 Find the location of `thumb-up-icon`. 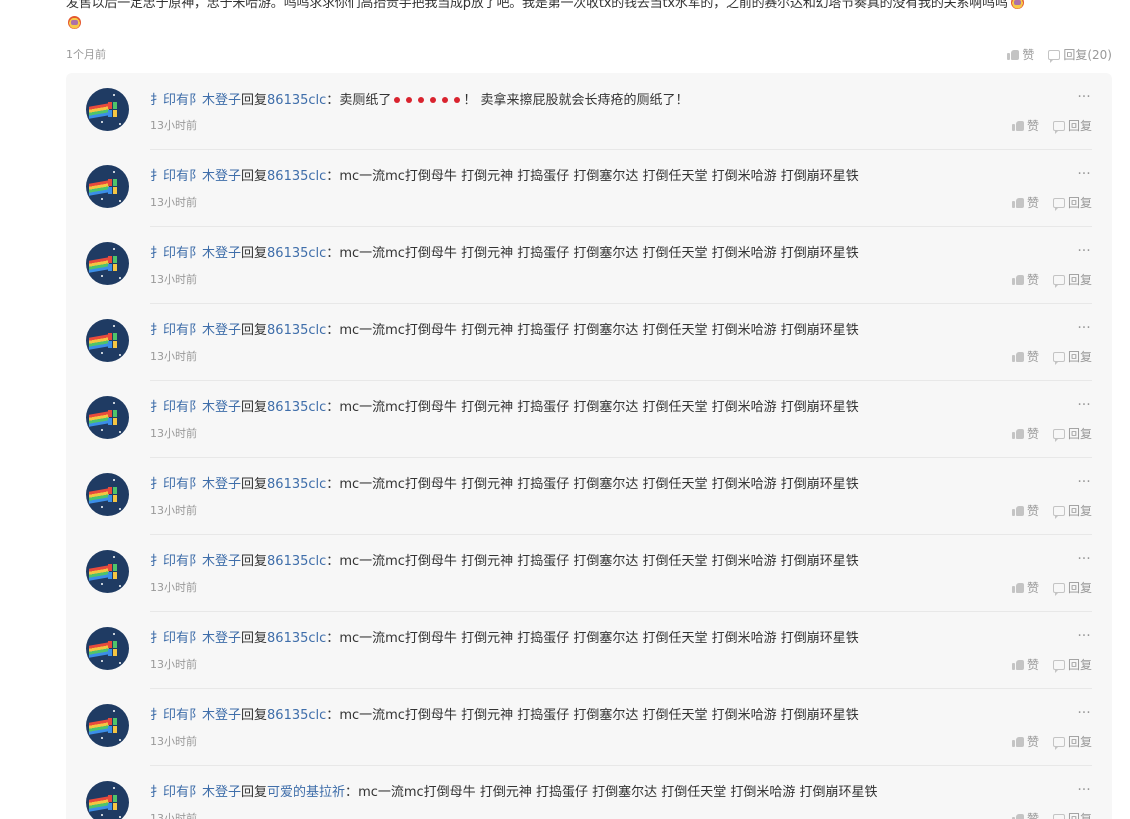

thumb-up-icon is located at coordinates (1017, 816).